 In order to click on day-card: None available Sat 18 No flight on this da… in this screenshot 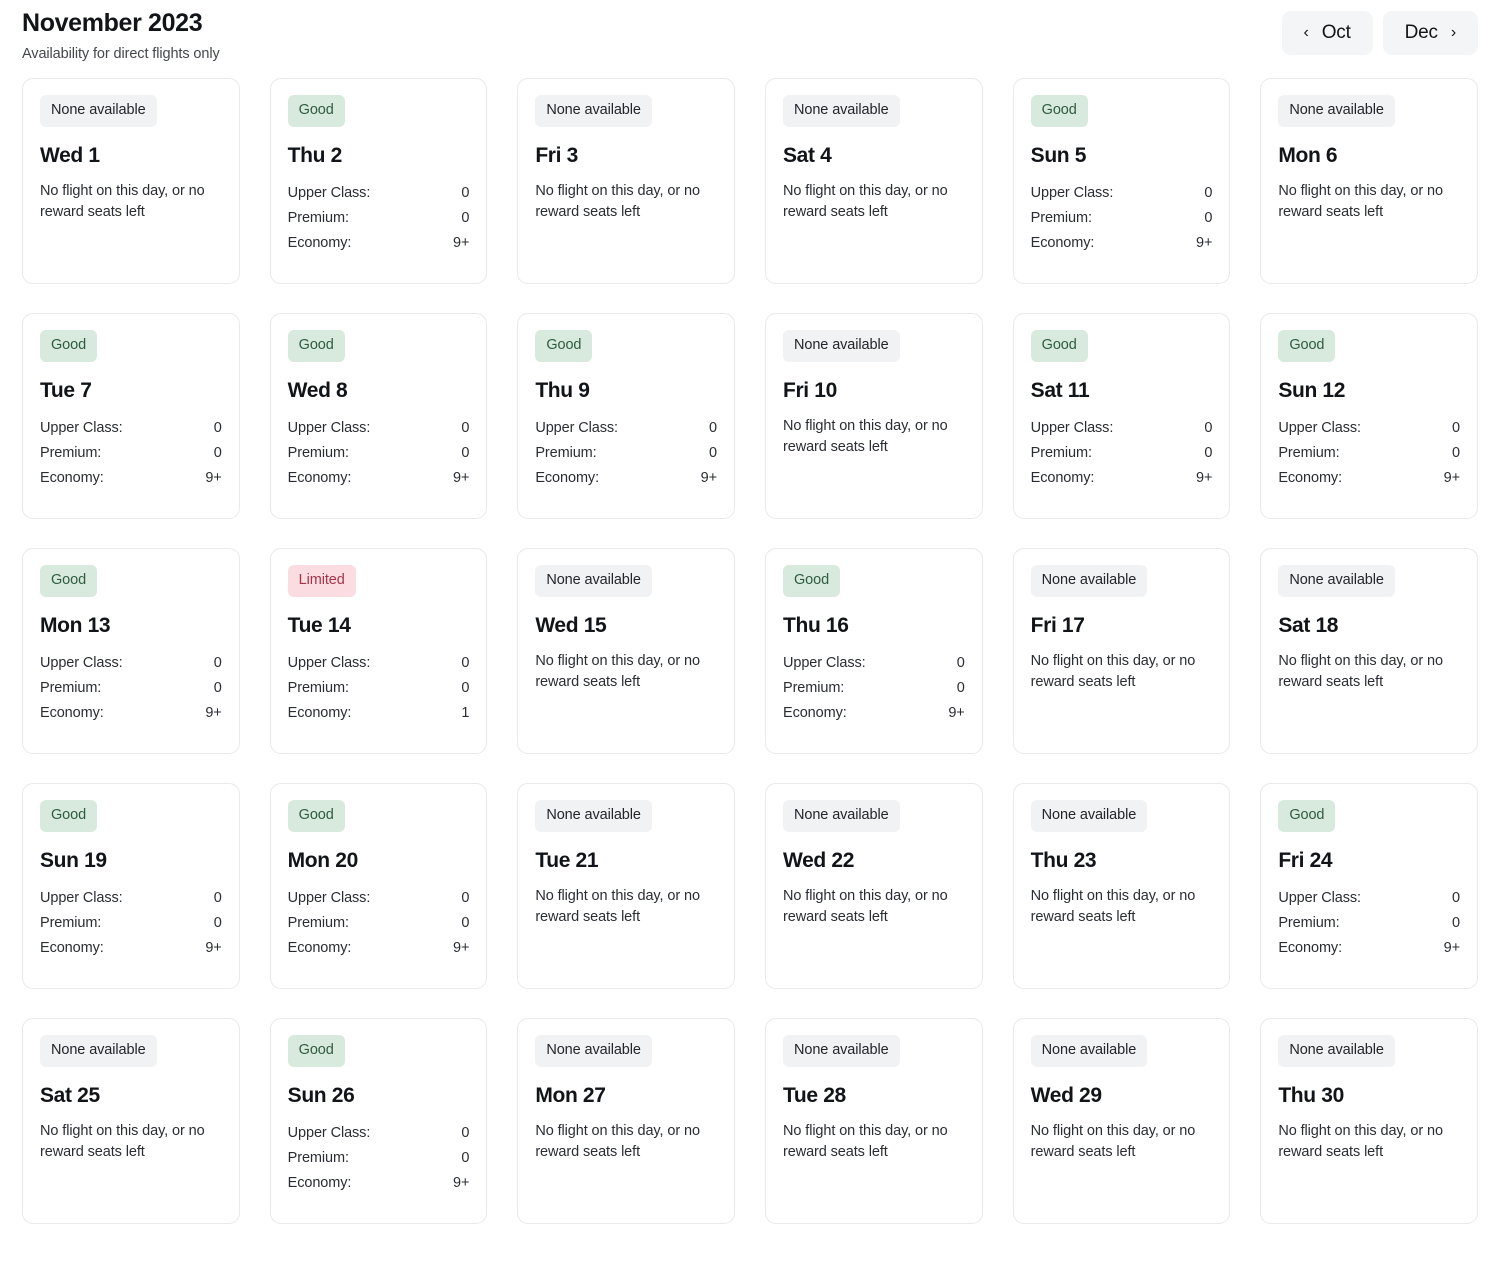, I will do `click(1369, 651)`.